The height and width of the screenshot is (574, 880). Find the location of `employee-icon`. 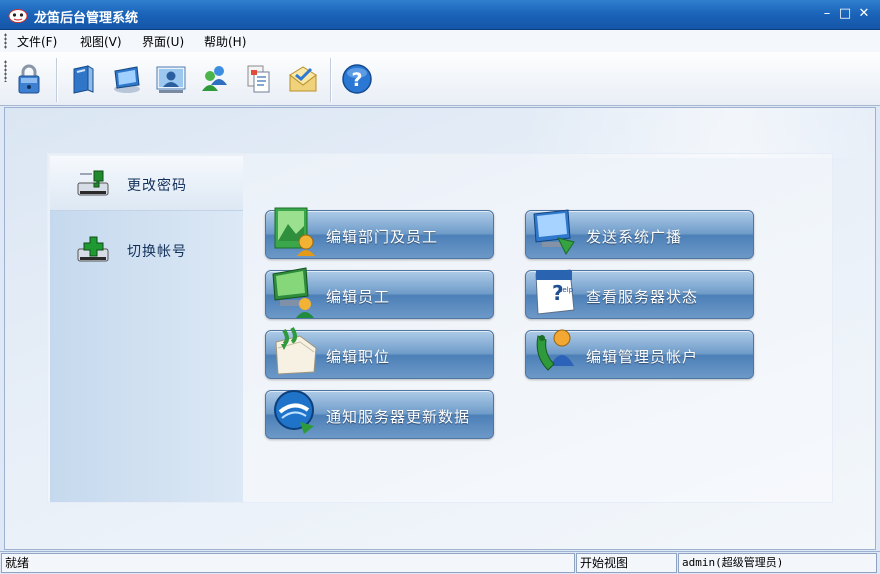

employee-icon is located at coordinates (293, 292).